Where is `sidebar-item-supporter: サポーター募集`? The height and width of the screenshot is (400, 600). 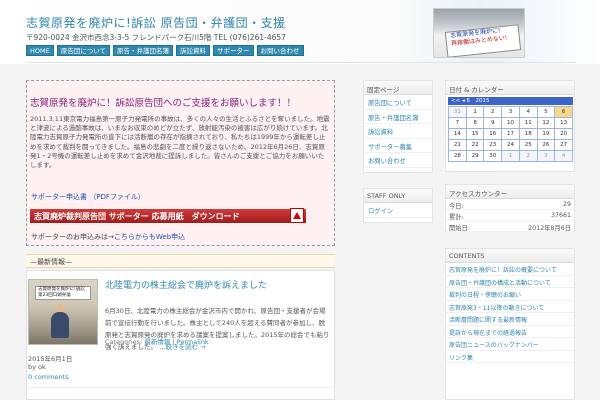
sidebar-item-supporter: サポーター募集 is located at coordinates (398, 146).